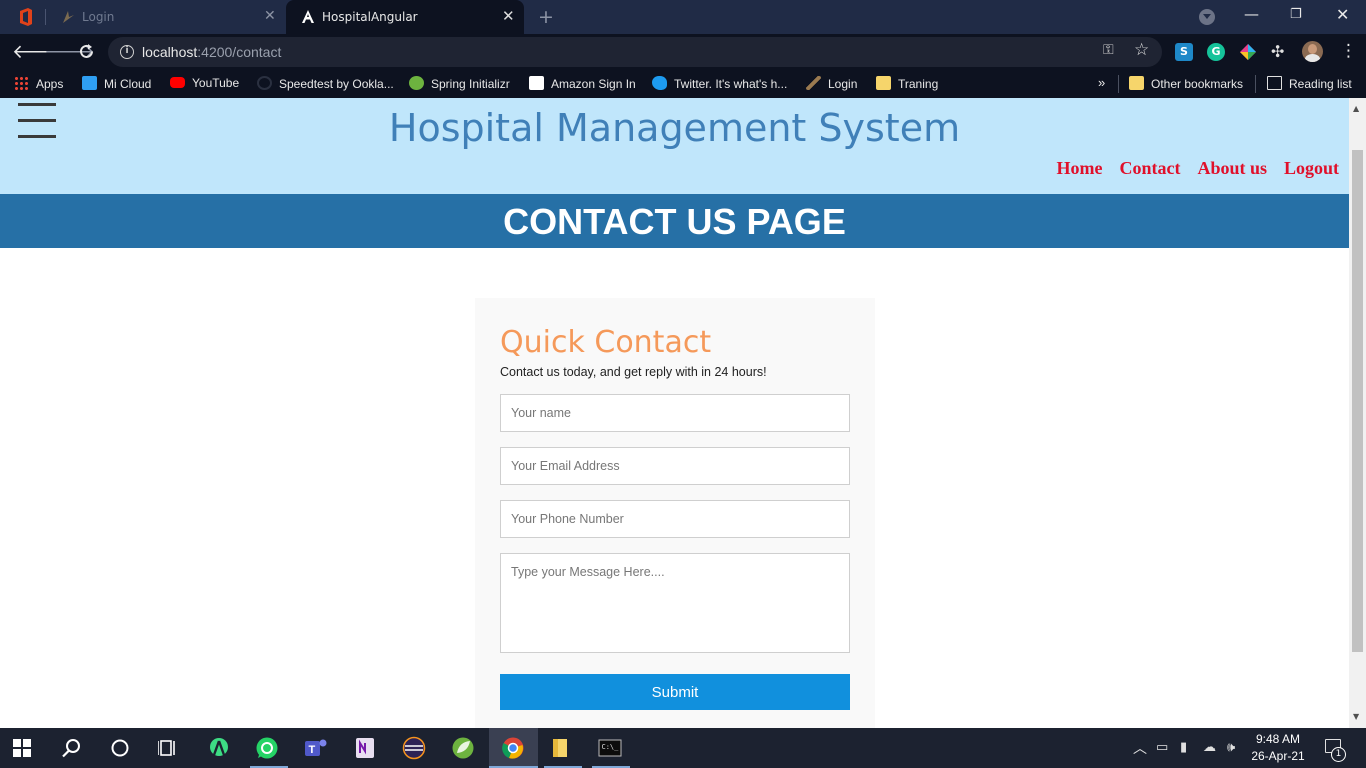 This screenshot has width=1366, height=768. I want to click on tab-title: HospitalAngular, so click(370, 17).